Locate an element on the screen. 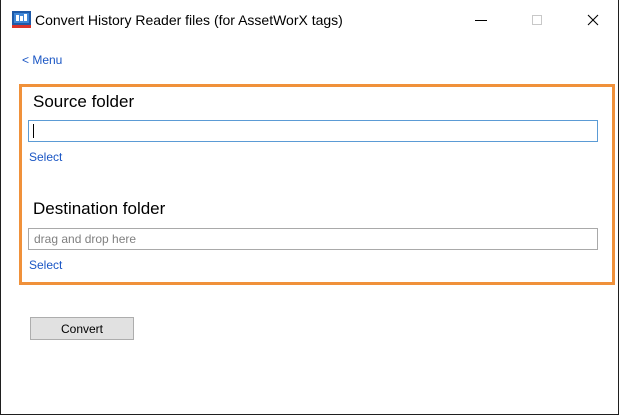  destination-folder-title: Destination folder is located at coordinates (99, 208).